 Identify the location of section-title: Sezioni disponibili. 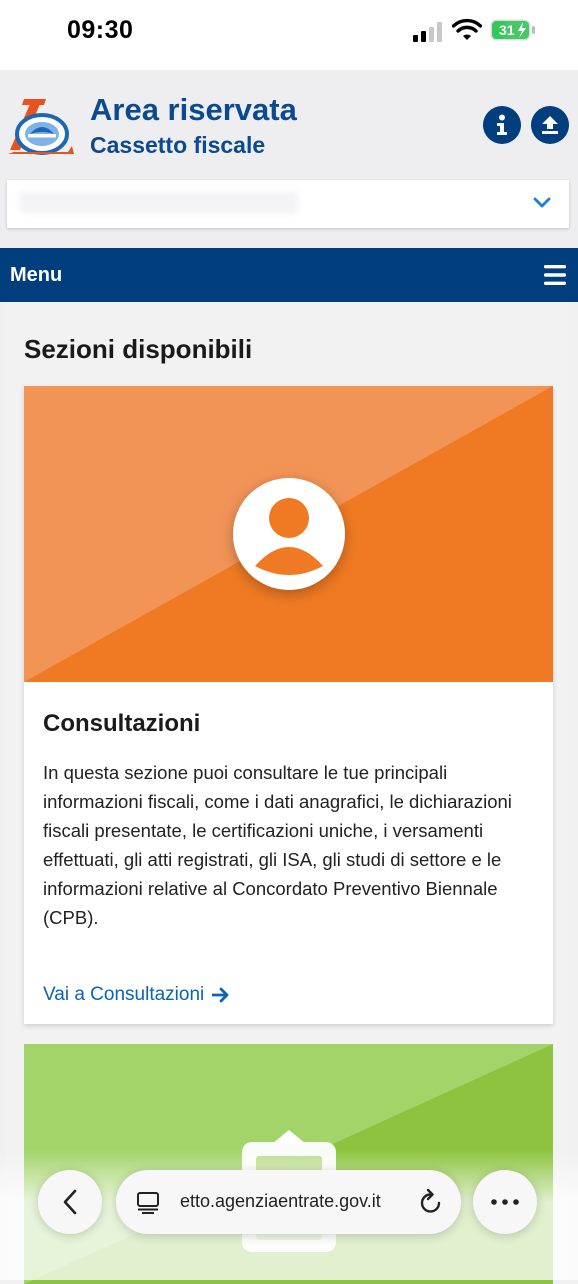
(138, 349).